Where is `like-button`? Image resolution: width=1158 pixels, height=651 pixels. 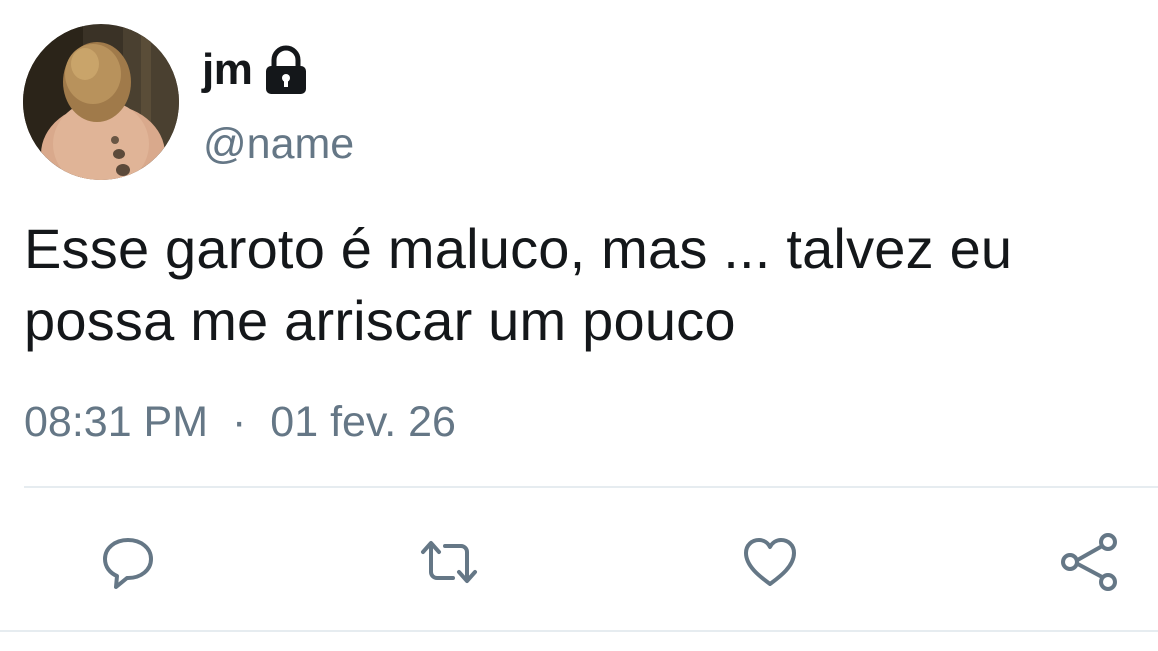 like-button is located at coordinates (770, 562).